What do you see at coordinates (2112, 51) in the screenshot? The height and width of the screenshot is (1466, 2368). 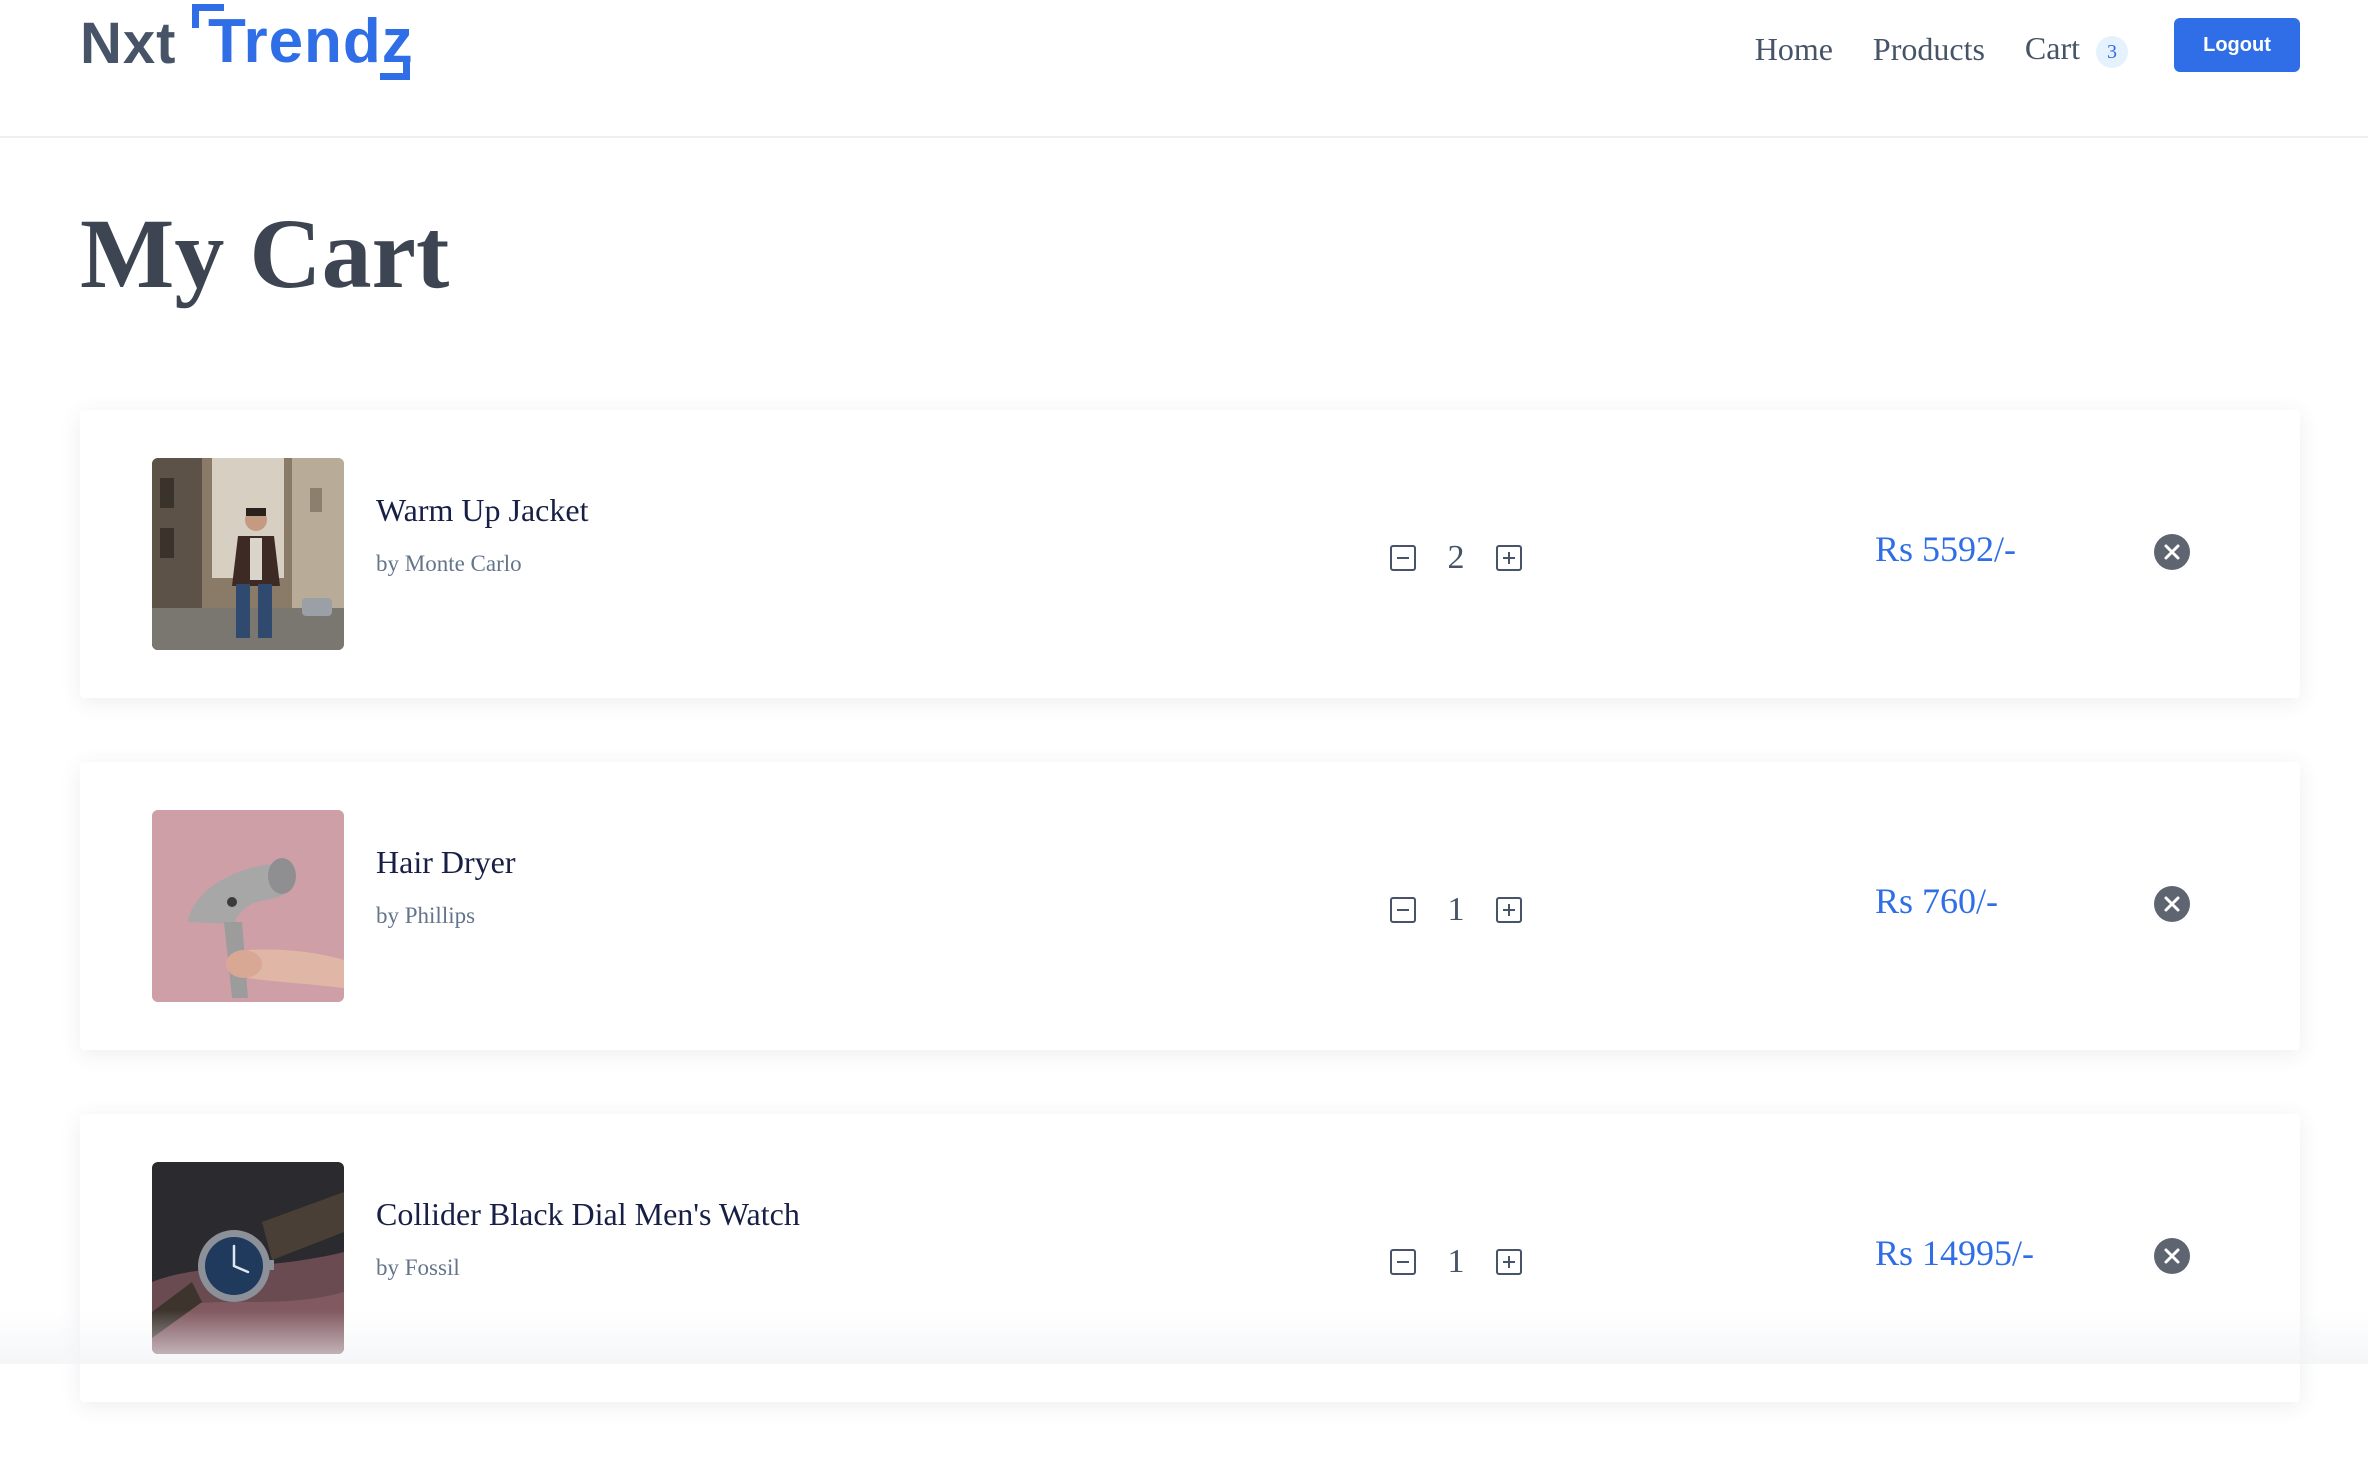 I see `cart-count-badge: 3` at bounding box center [2112, 51].